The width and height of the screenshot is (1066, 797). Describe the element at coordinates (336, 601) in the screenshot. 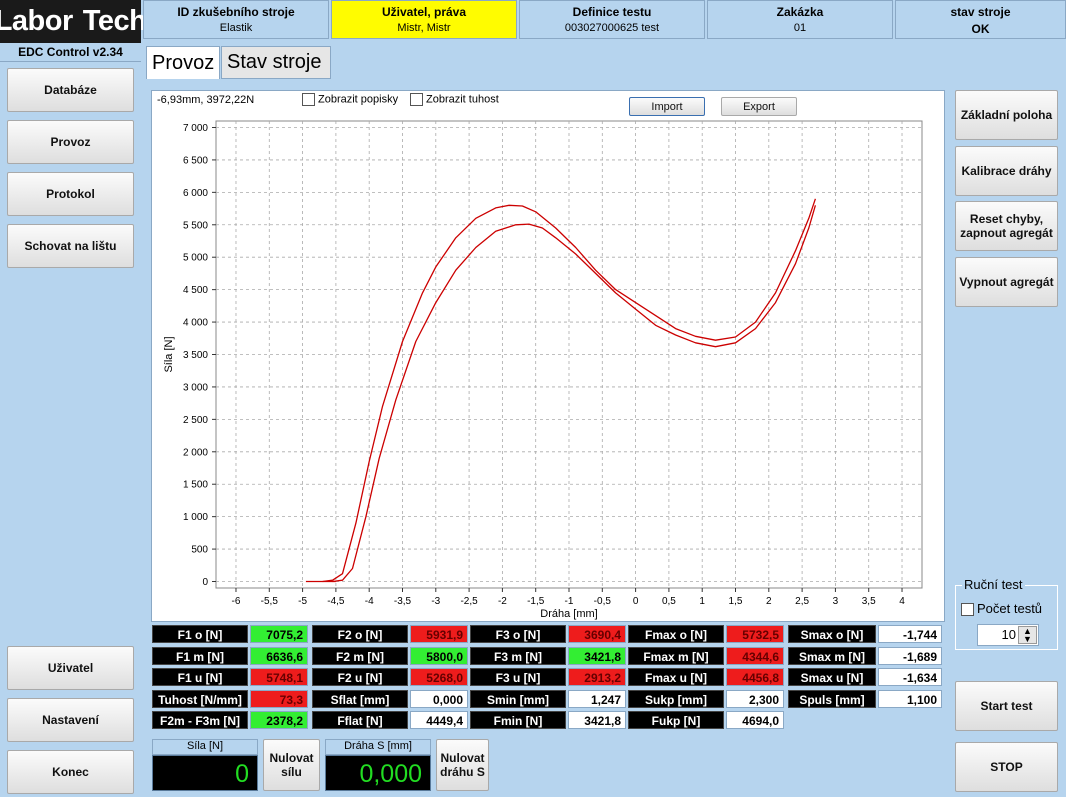

I see `x-tick-label: -4,5` at that location.